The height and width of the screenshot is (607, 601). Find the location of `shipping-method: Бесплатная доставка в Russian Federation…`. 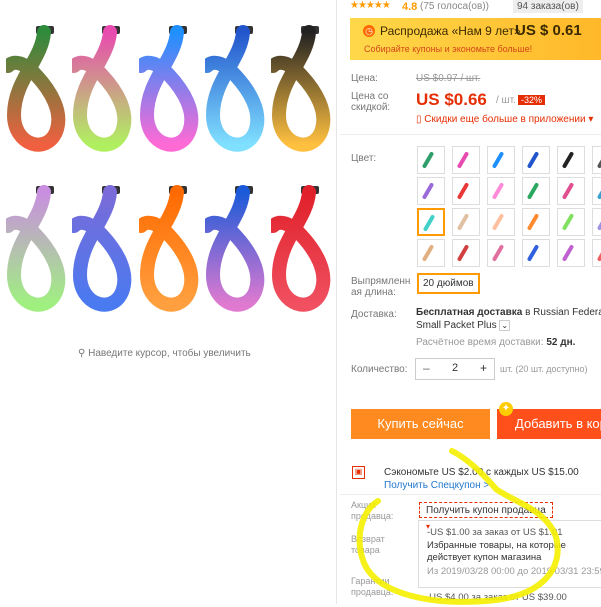

shipping-method: Бесплатная доставка в Russian Federation… is located at coordinates (508, 319).